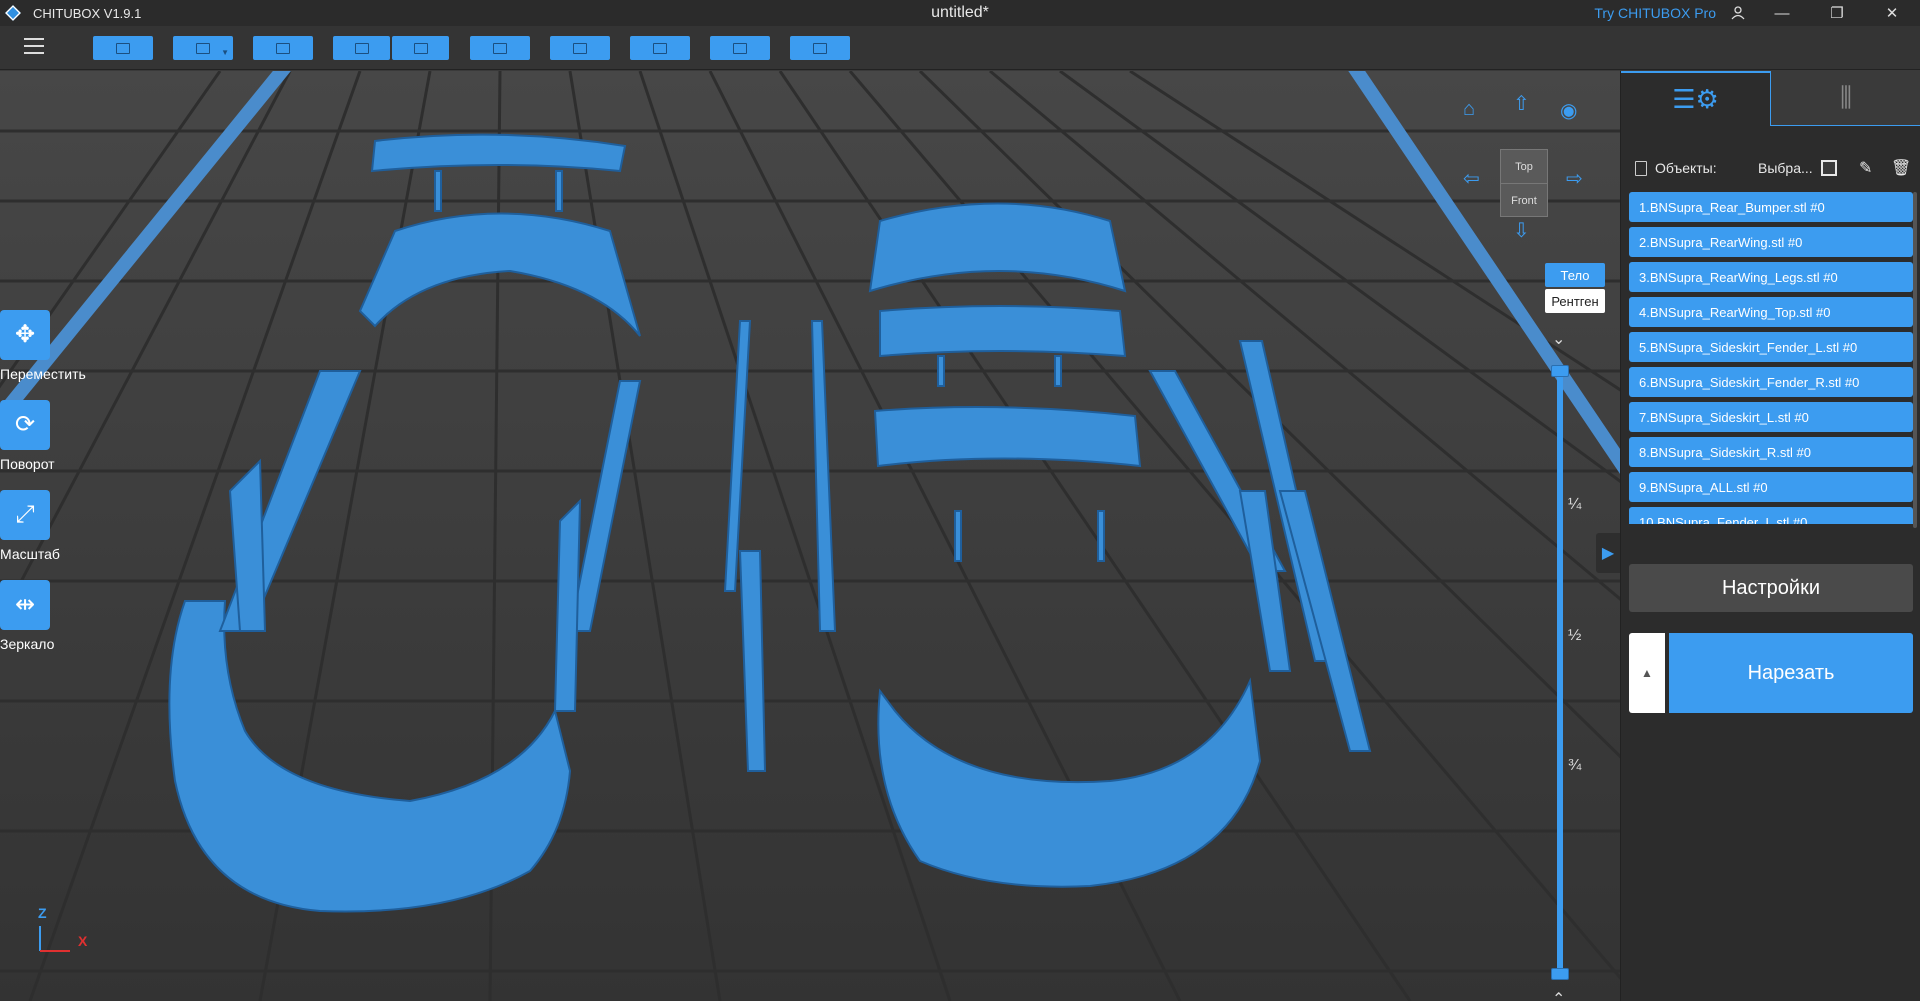 This screenshot has height=1001, width=1920. What do you see at coordinates (1771, 312) in the screenshot?
I see `object-item: 4.BNSupra_RearWing_Top.stl #0` at bounding box center [1771, 312].